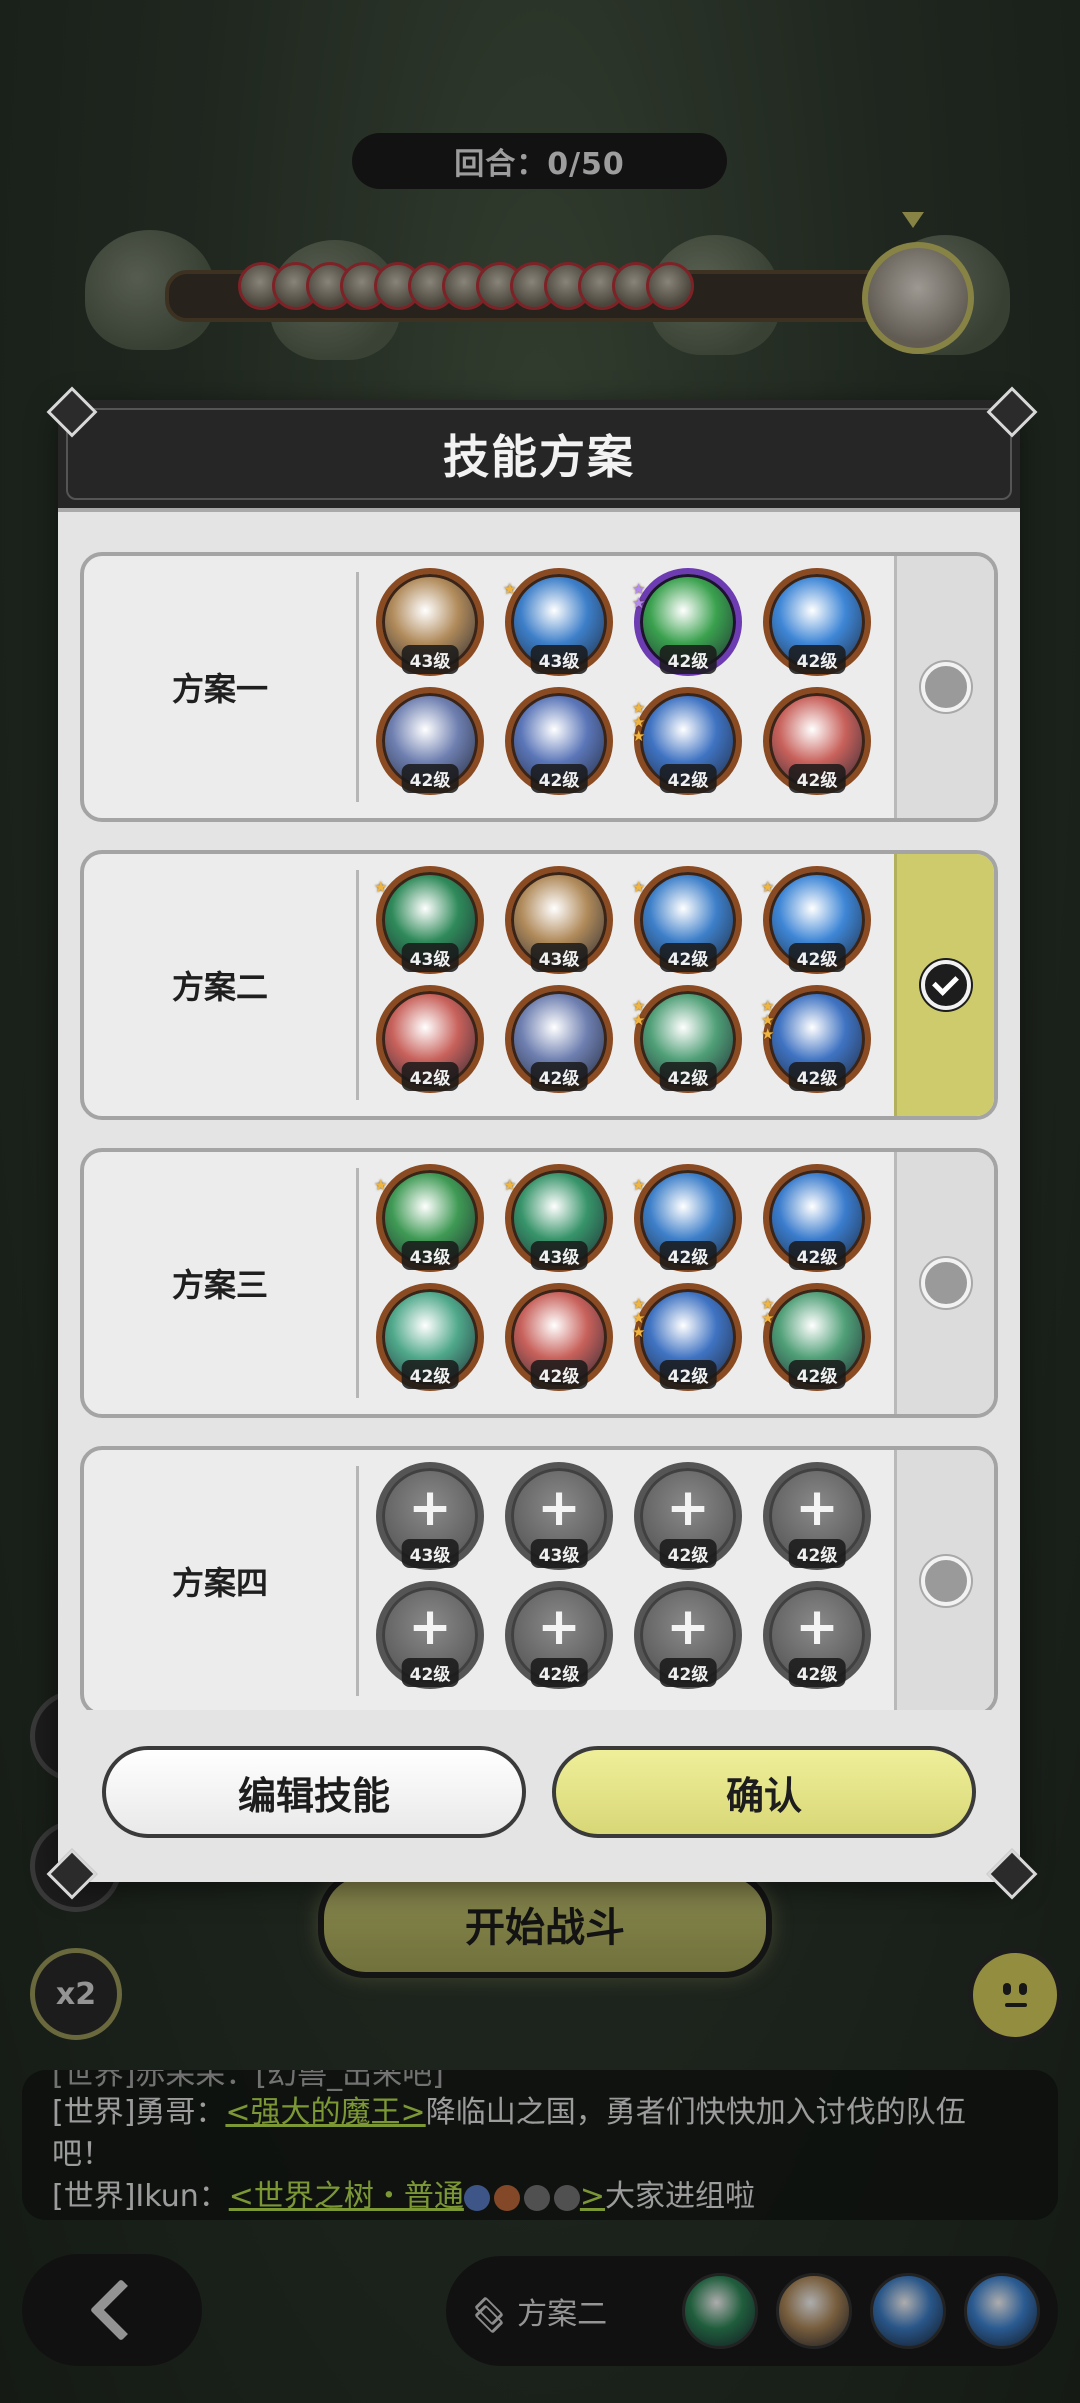 Image resolution: width=1080 pixels, height=2403 pixels. I want to click on leaf-slash-skill-icon: ★ 43级, so click(558, 1218).